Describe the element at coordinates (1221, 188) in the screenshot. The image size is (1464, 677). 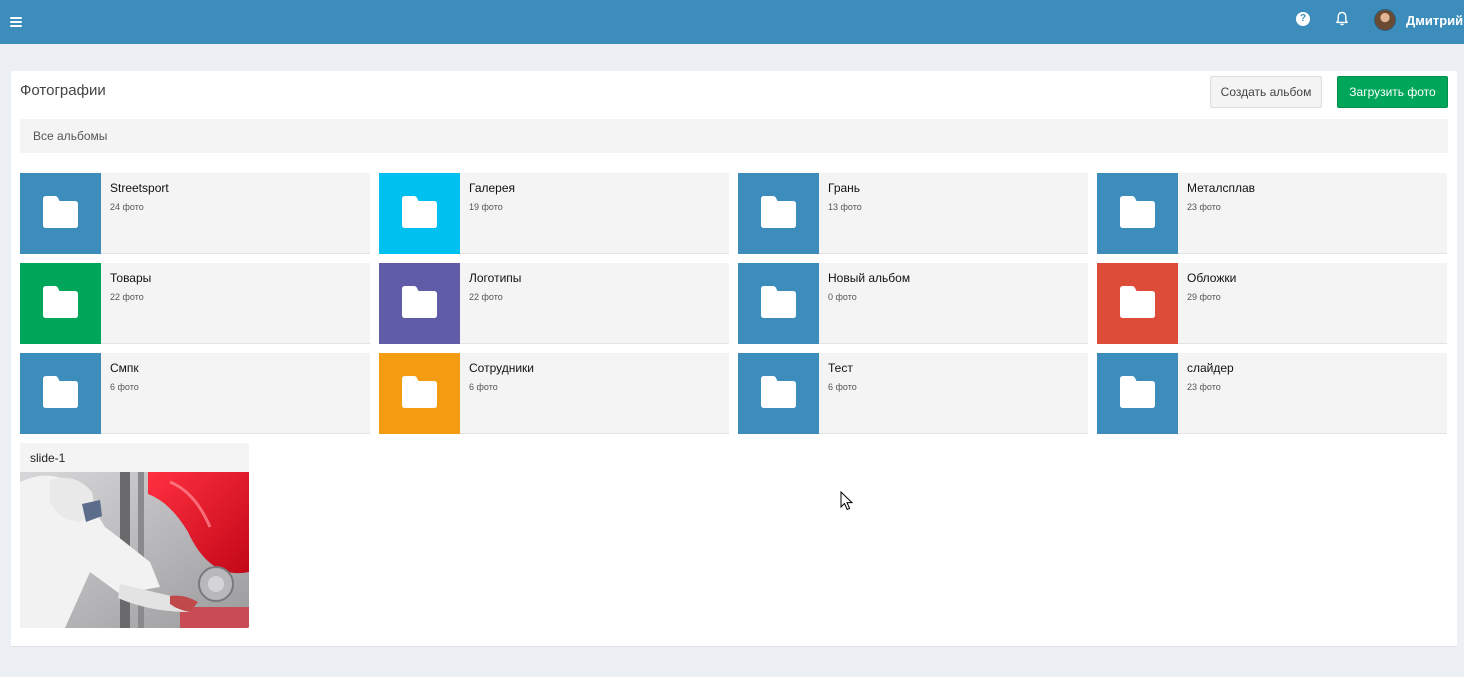
I see `album-name: Металсплав` at that location.